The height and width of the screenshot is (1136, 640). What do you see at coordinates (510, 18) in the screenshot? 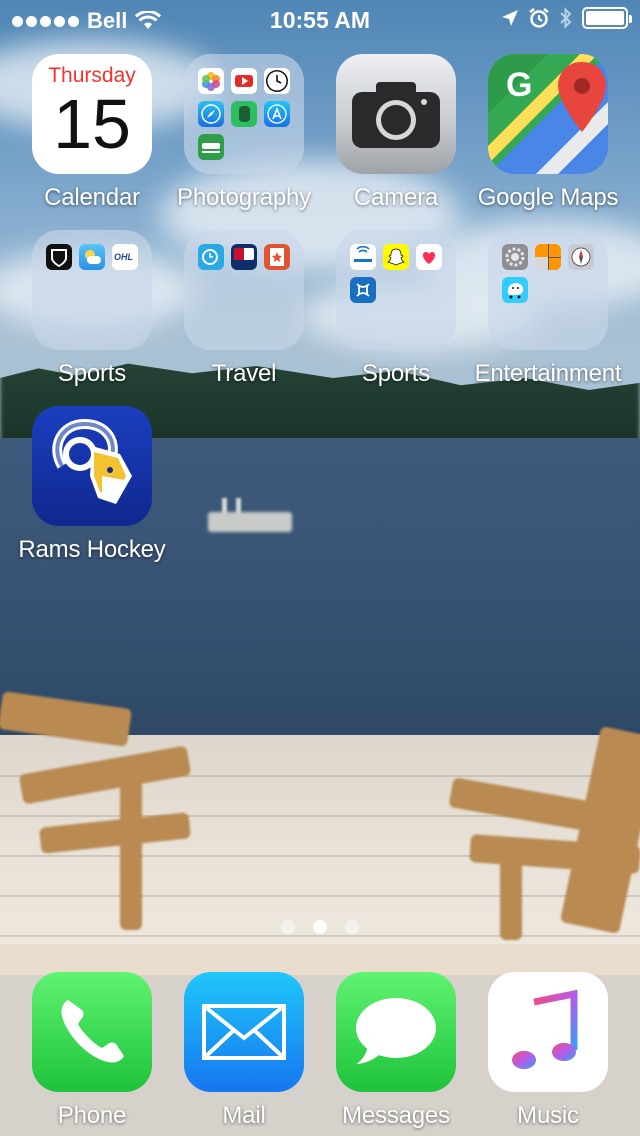
I see `location-arrow-icon` at bounding box center [510, 18].